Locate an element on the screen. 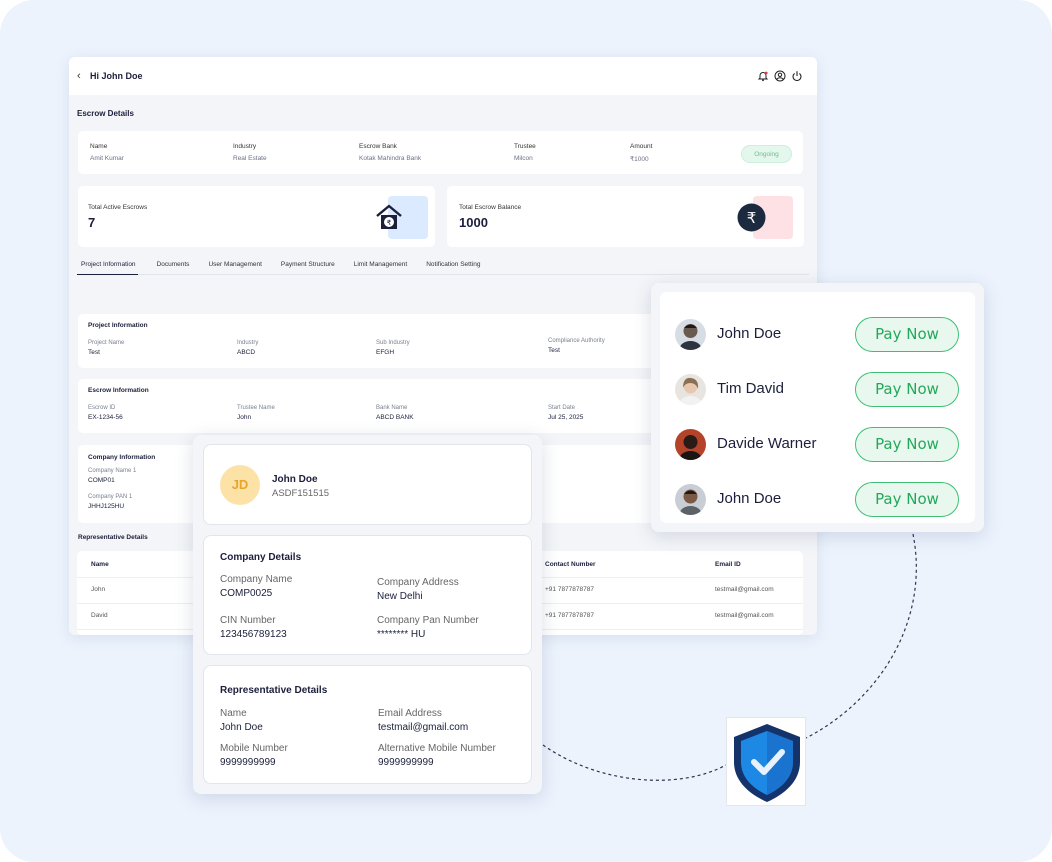  field-cin-number: CIN Number 123456789123 is located at coordinates (253, 627).